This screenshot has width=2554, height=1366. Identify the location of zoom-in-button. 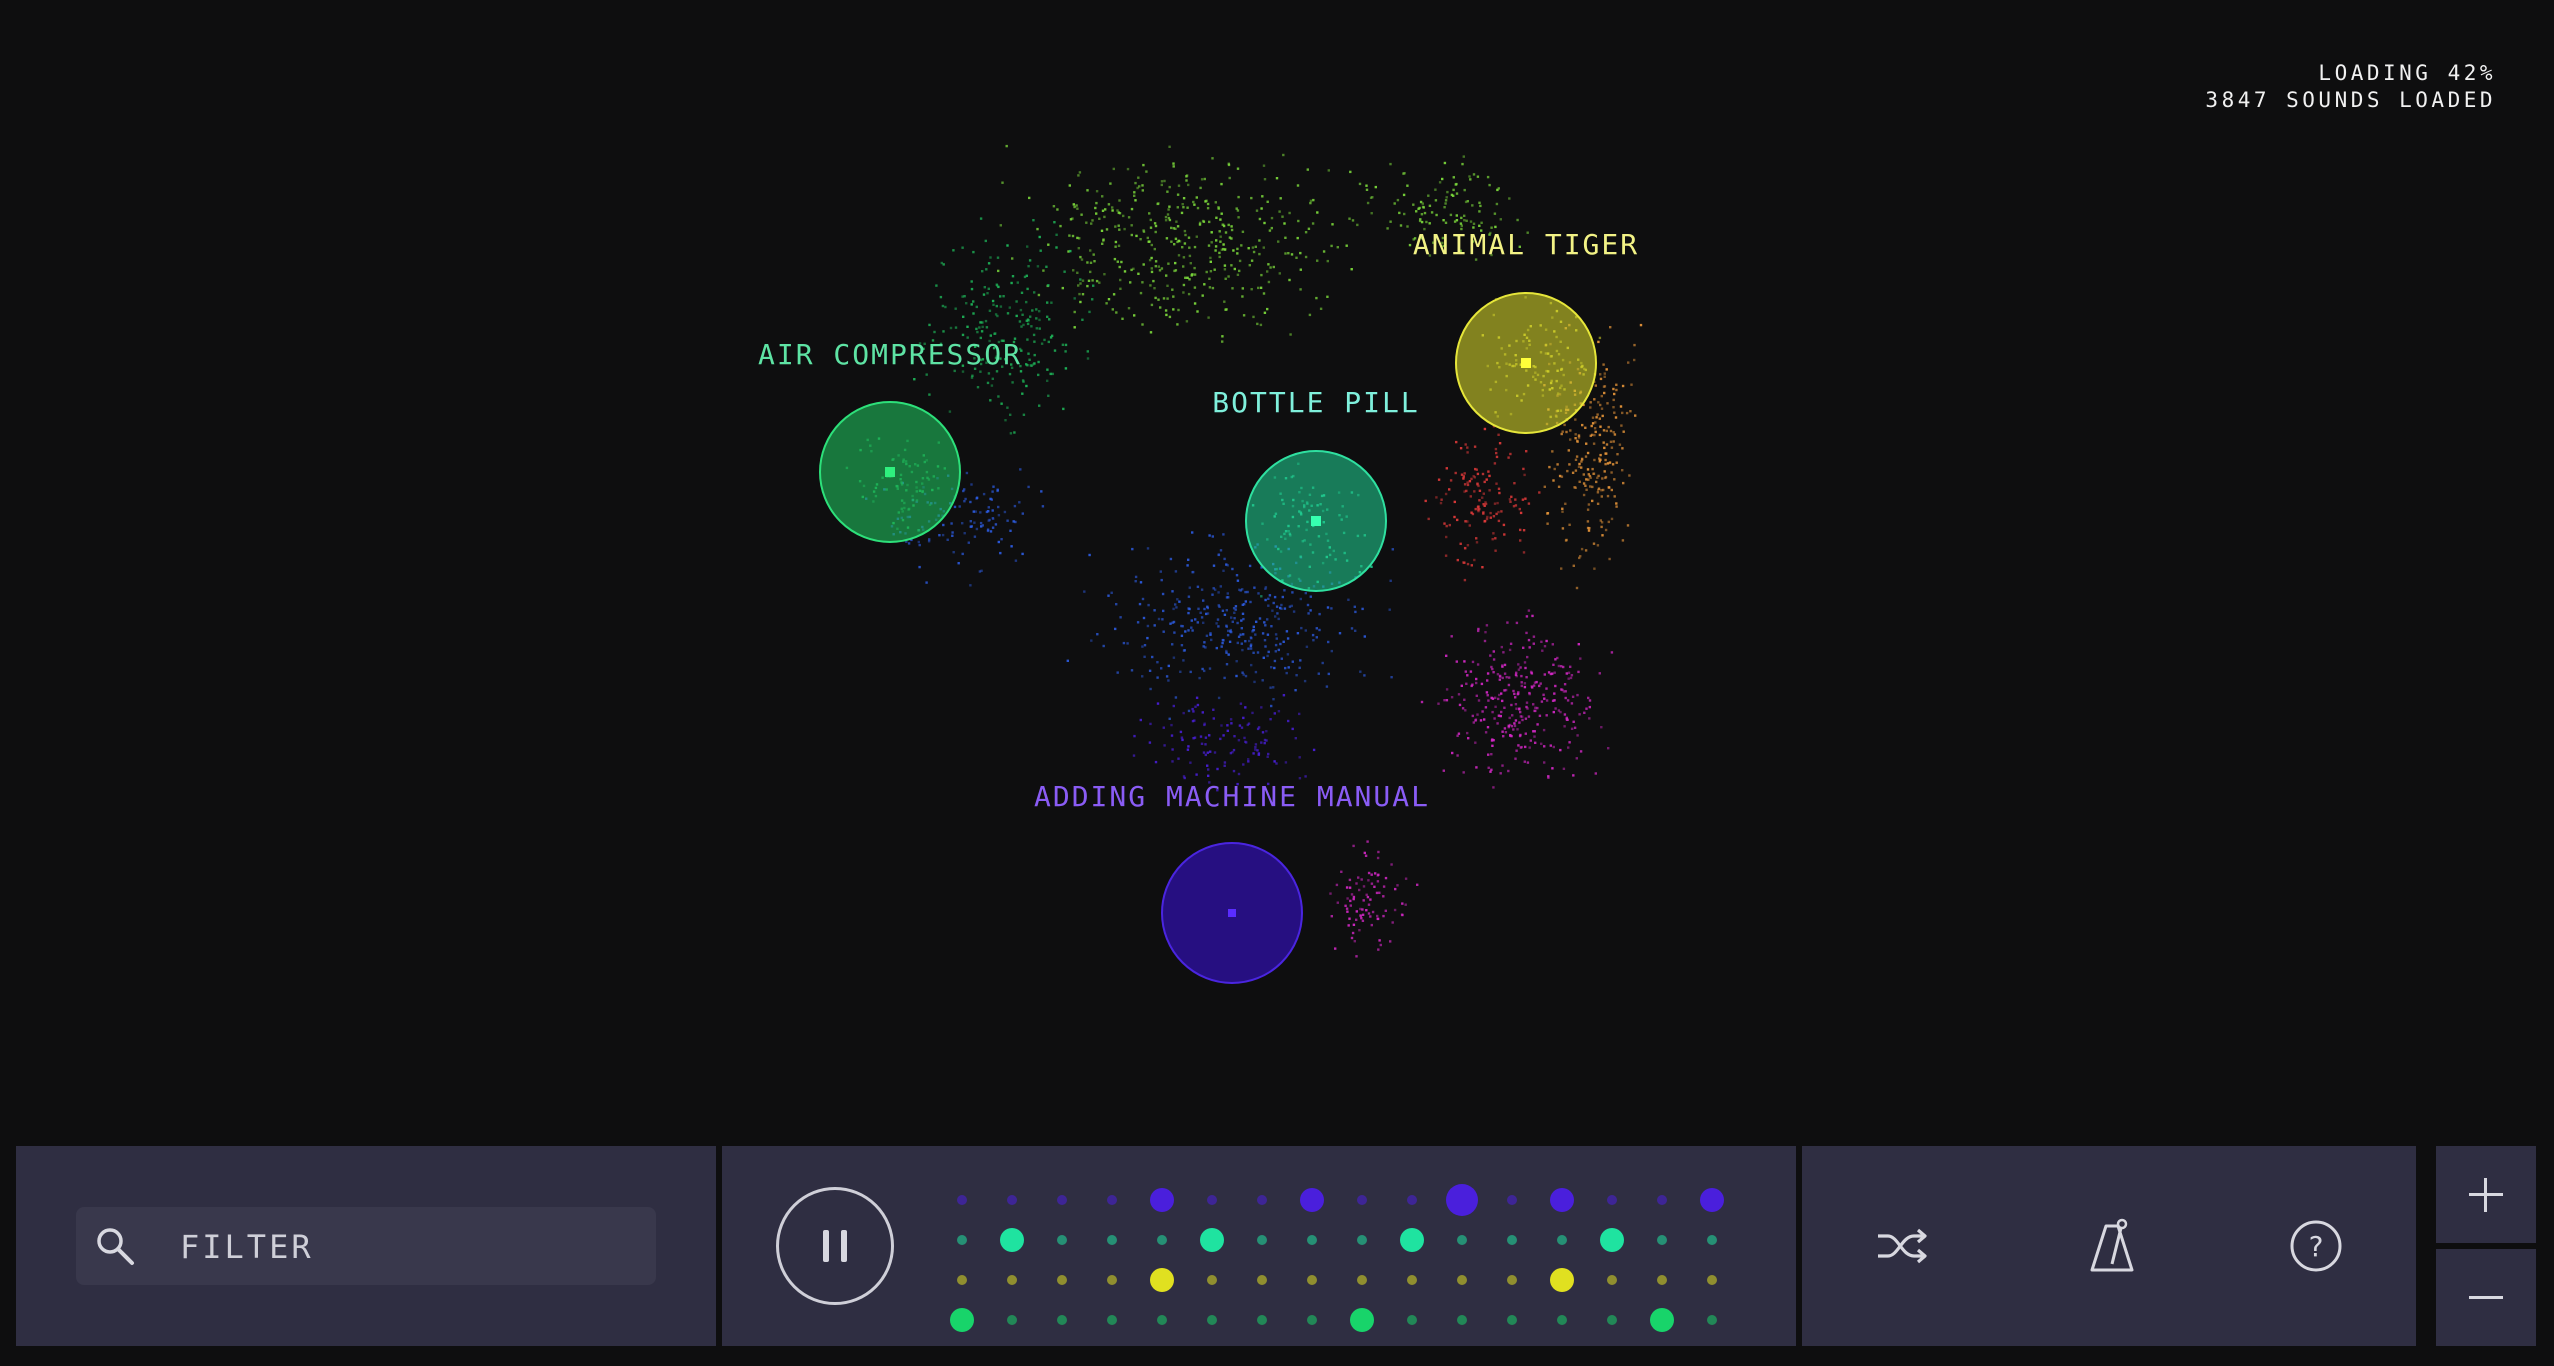
(2486, 1194).